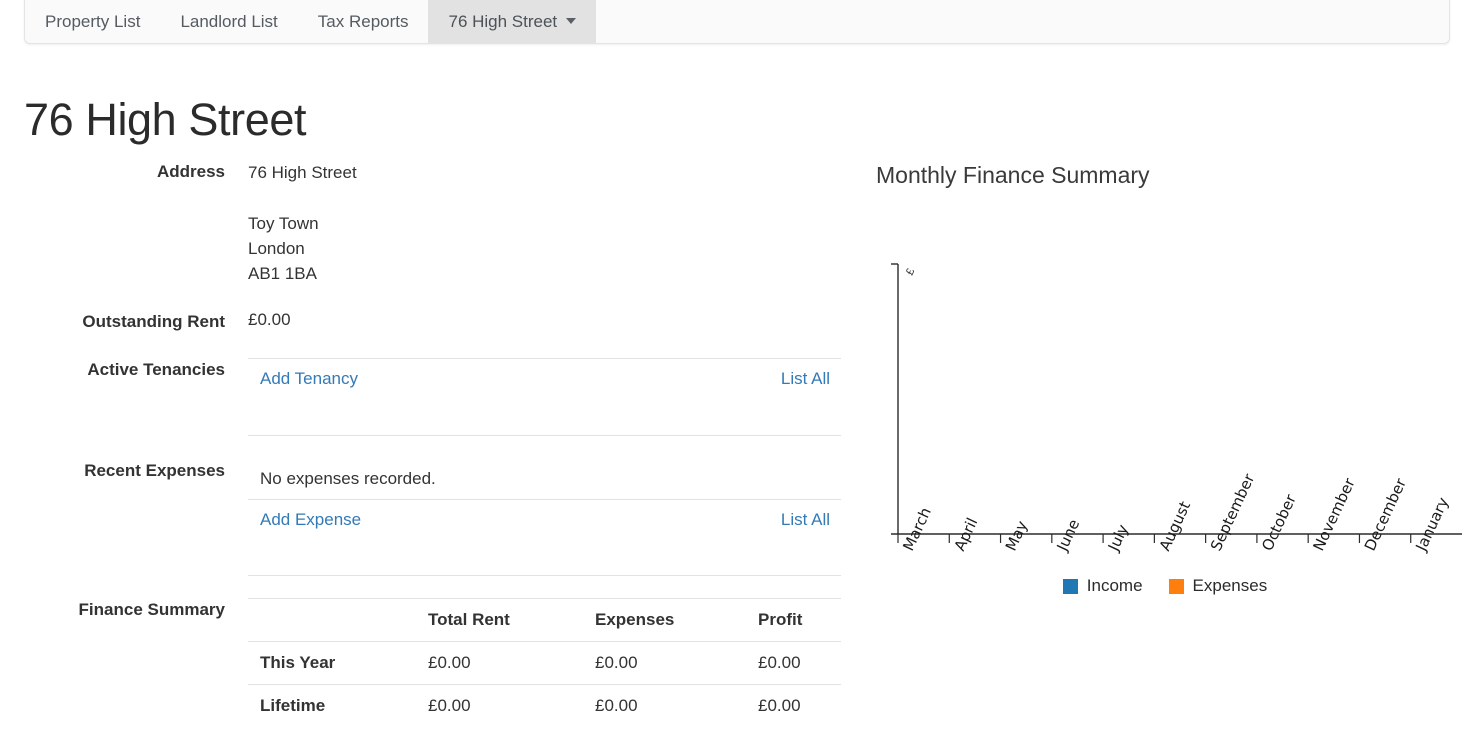 The width and height of the screenshot is (1480, 749). What do you see at coordinates (165, 119) in the screenshot?
I see `page-title: 76 High Street` at bounding box center [165, 119].